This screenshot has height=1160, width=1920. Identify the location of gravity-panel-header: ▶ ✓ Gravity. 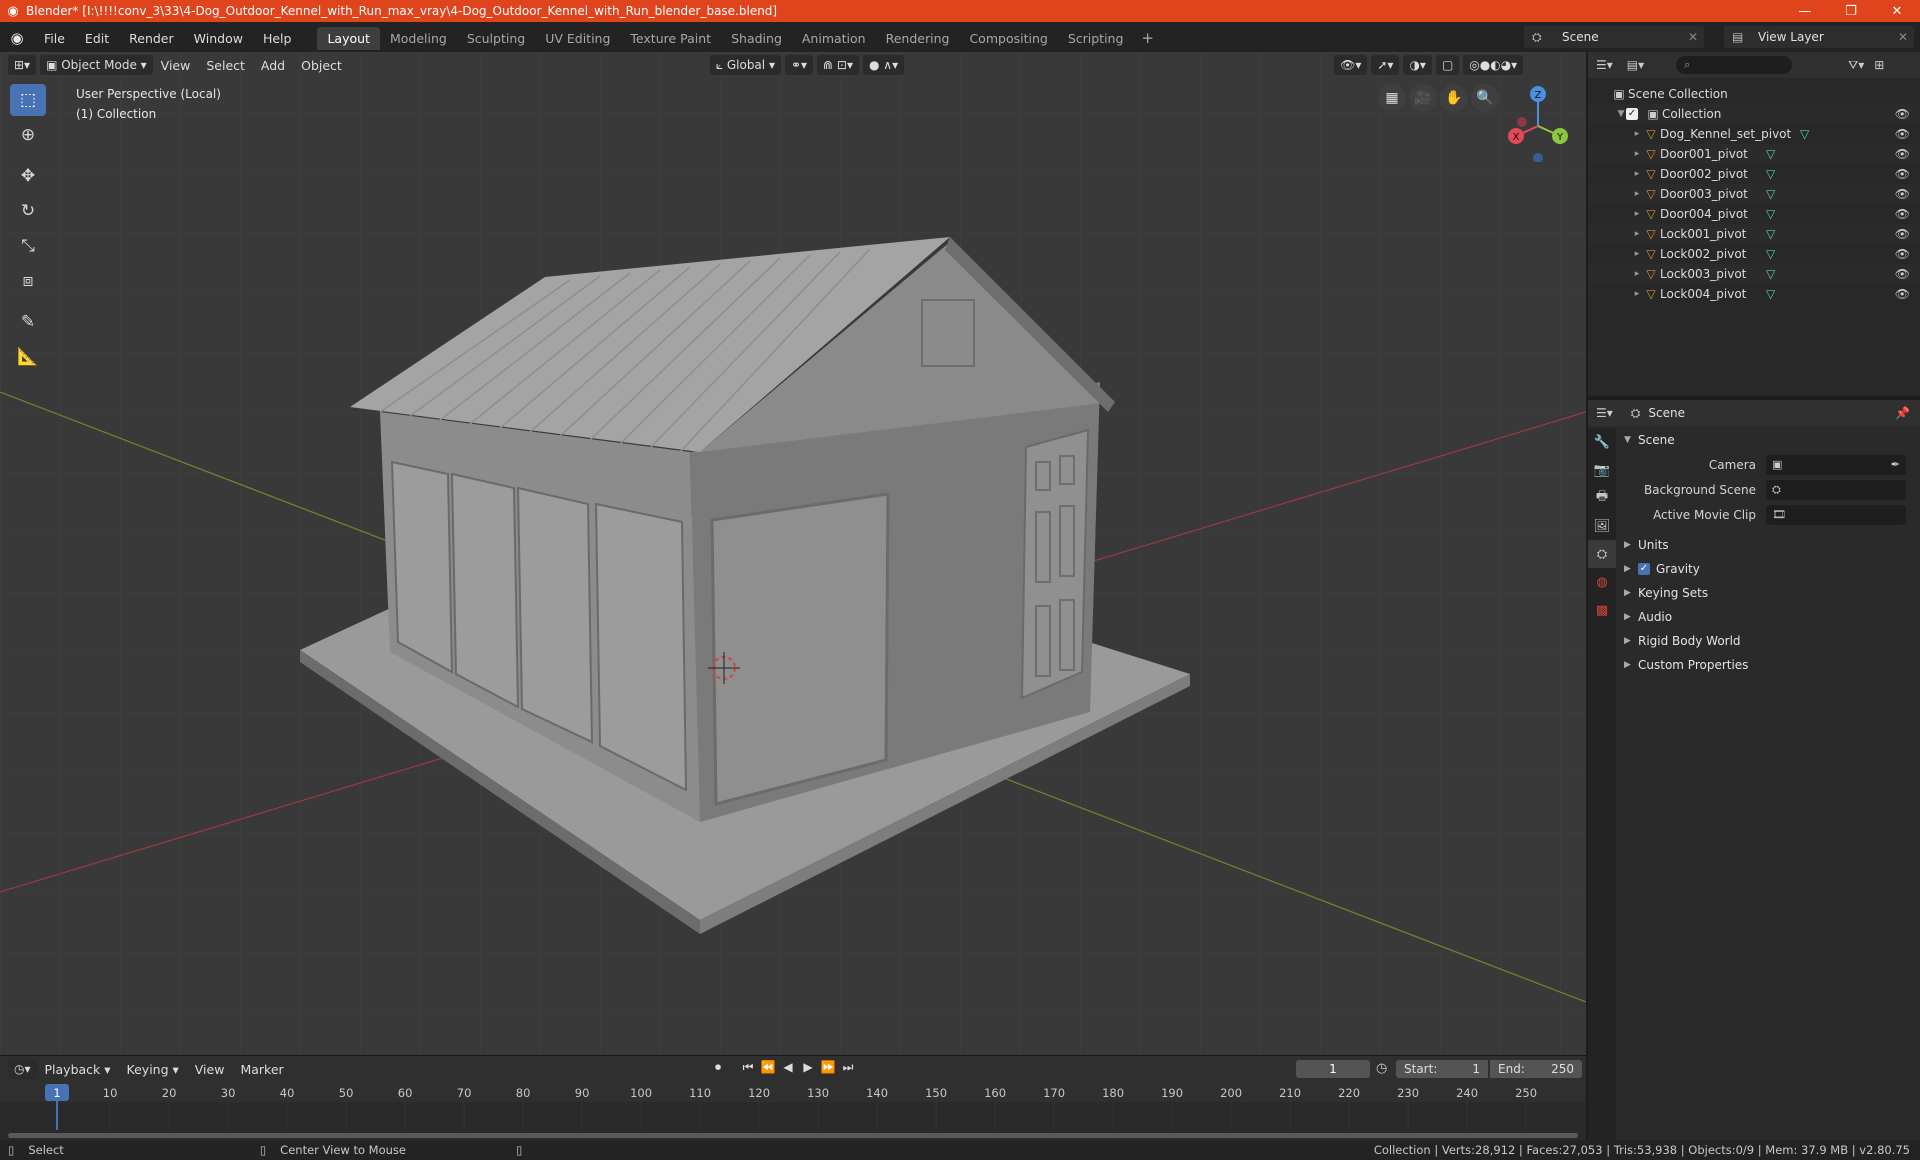
(1768, 569).